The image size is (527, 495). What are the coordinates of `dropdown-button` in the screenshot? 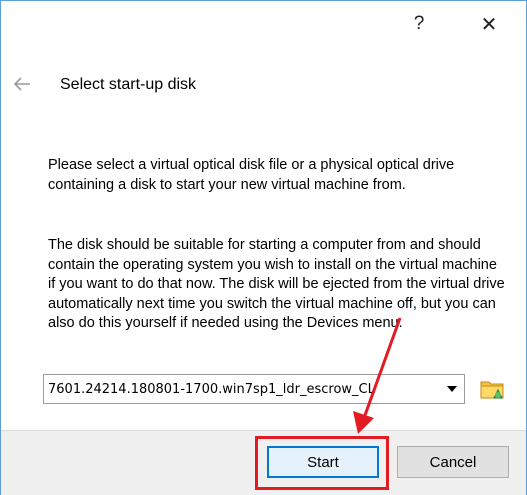 It's located at (452, 389).